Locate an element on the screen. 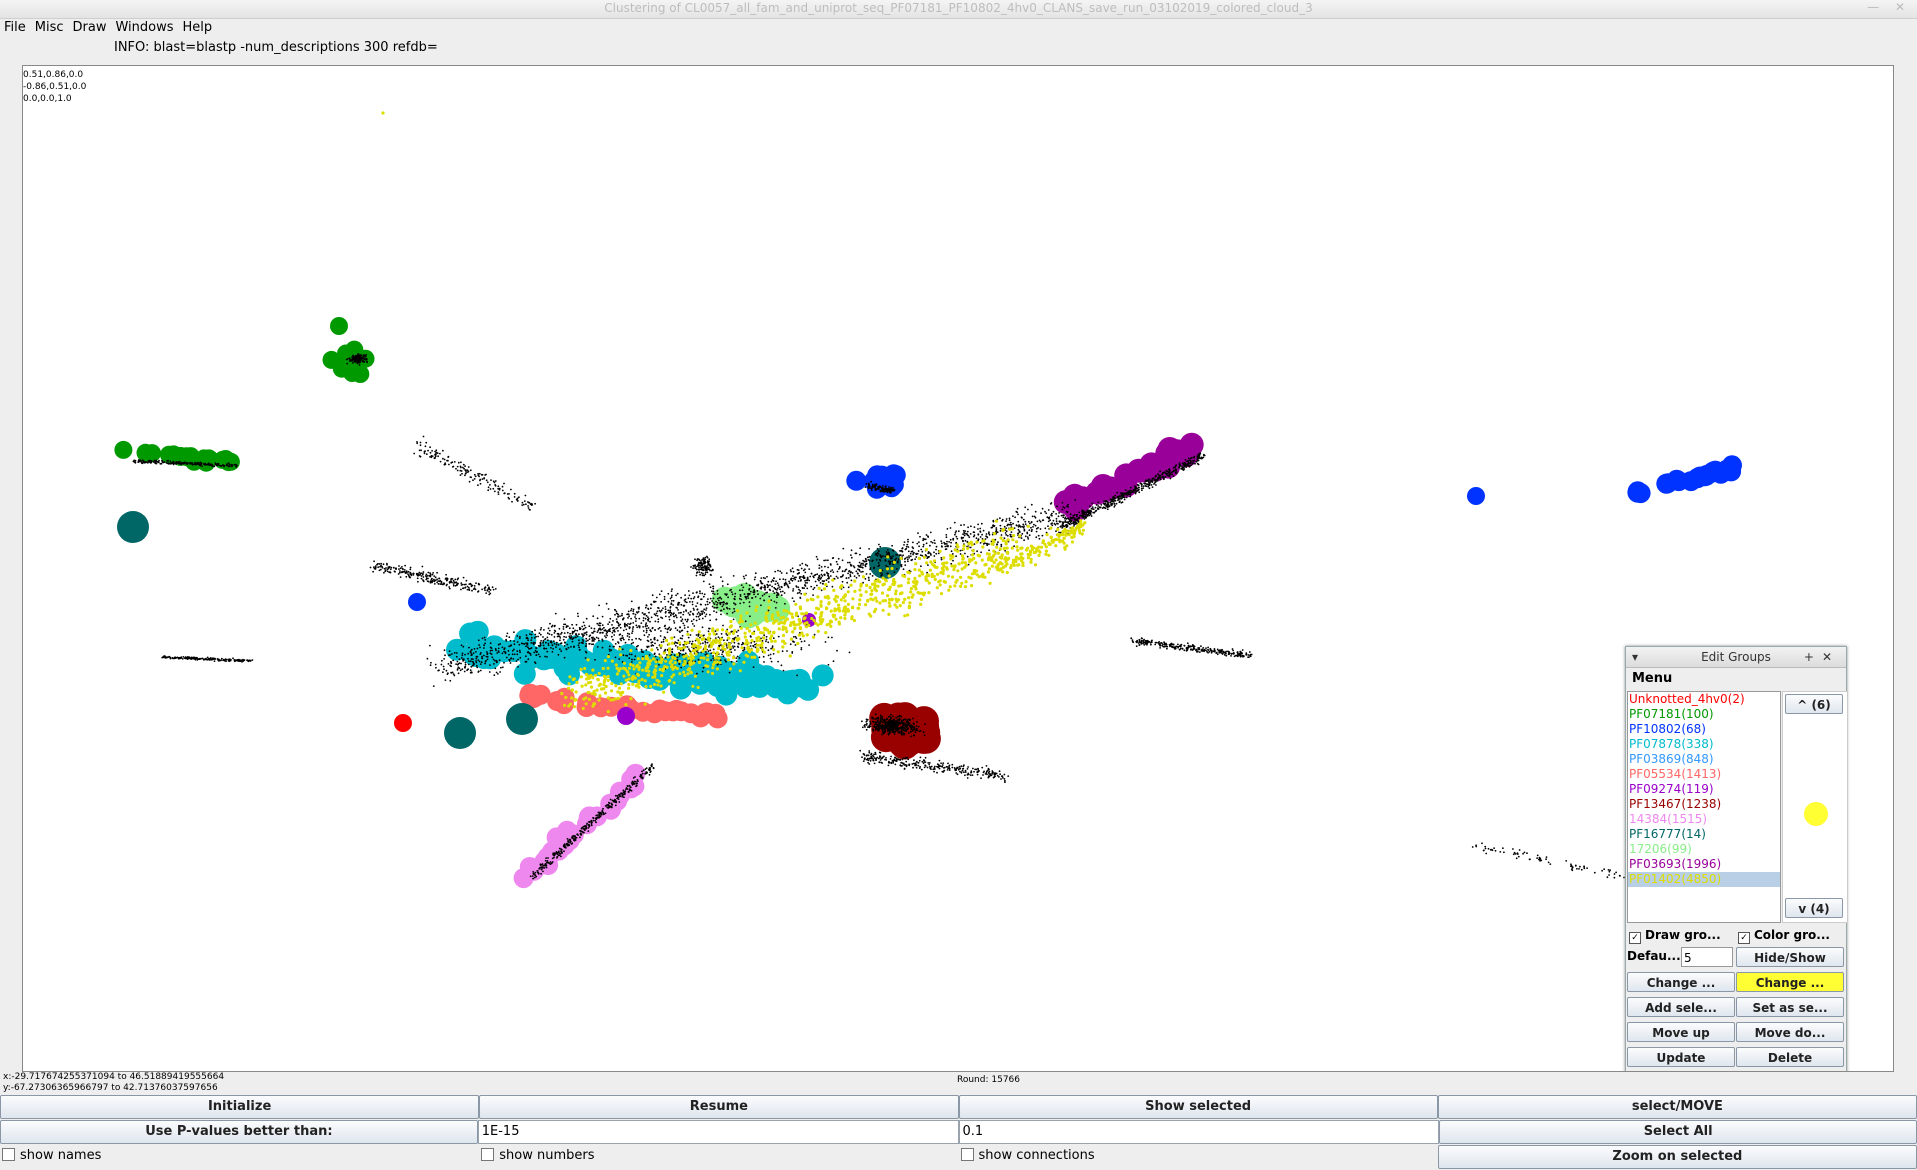 Image resolution: width=1917 pixels, height=1170 pixels. menu-help: Help is located at coordinates (198, 28).